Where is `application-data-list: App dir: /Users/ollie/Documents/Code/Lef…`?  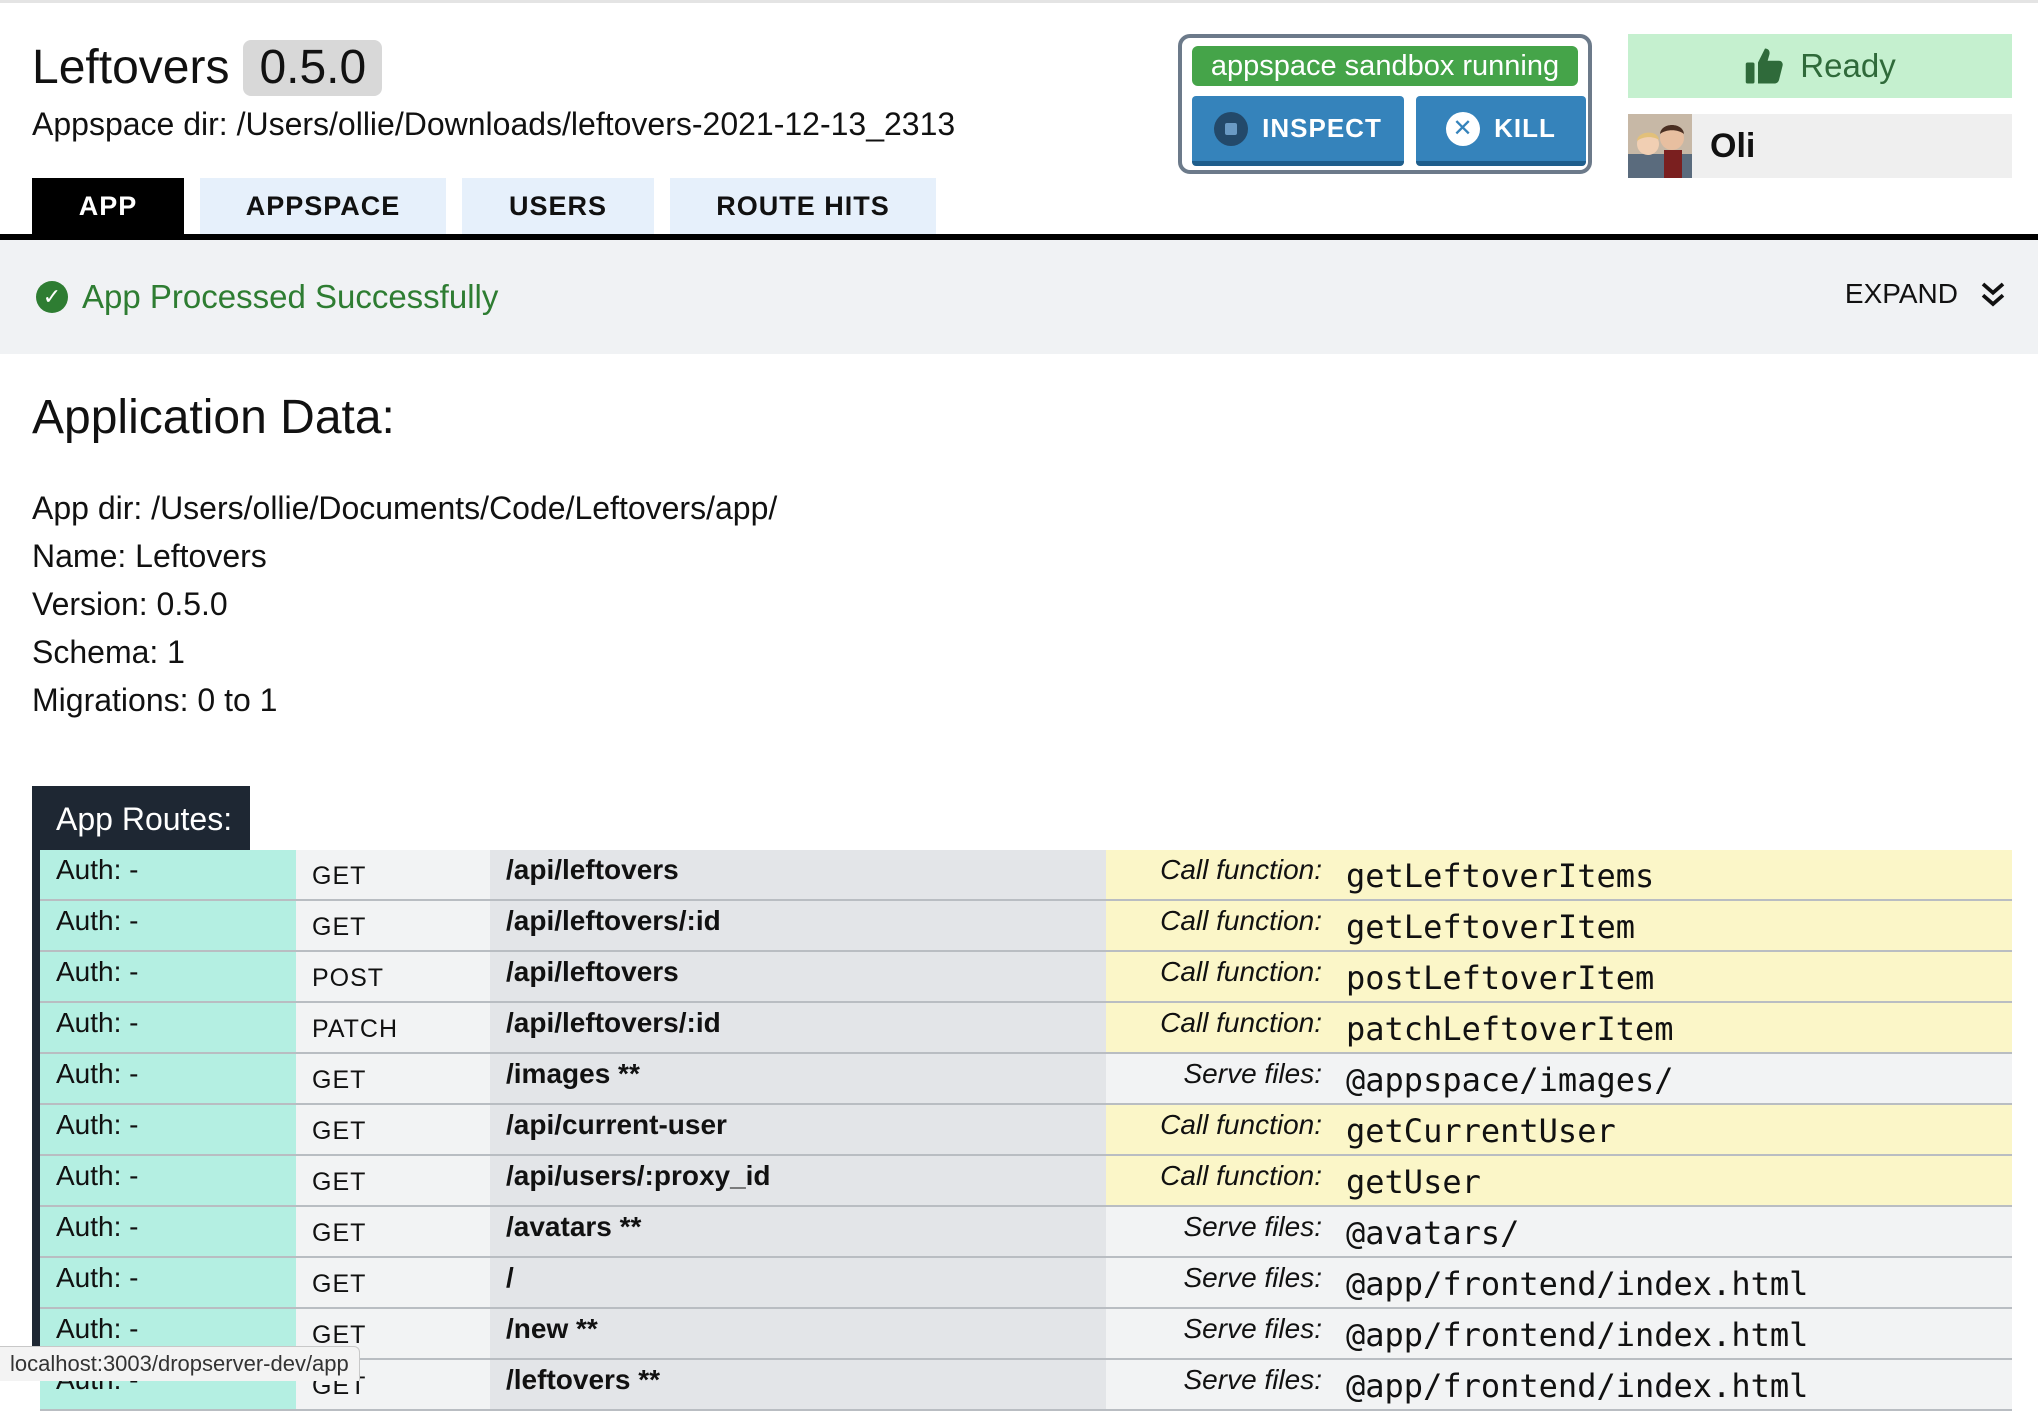 application-data-list: App dir: /Users/ollie/Documents/Code/Lef… is located at coordinates (404, 604).